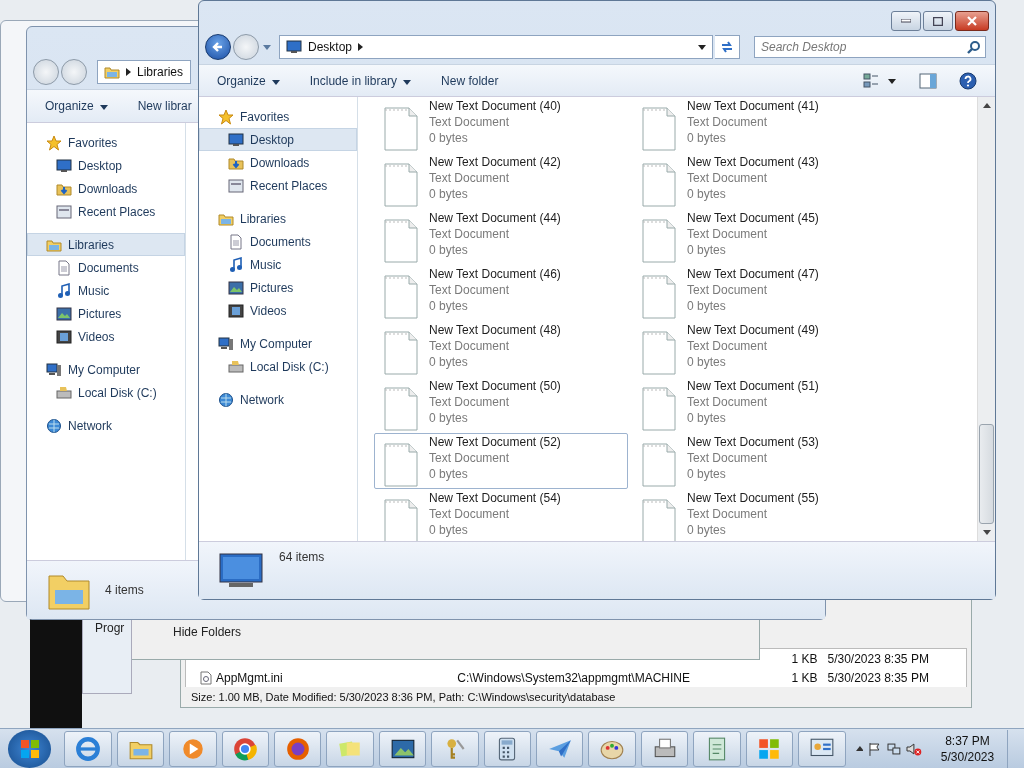 The height and width of the screenshot is (768, 1024). What do you see at coordinates (759, 293) in the screenshot?
I see `file-item: New Text Document (47) Text Document 0 bytes` at bounding box center [759, 293].